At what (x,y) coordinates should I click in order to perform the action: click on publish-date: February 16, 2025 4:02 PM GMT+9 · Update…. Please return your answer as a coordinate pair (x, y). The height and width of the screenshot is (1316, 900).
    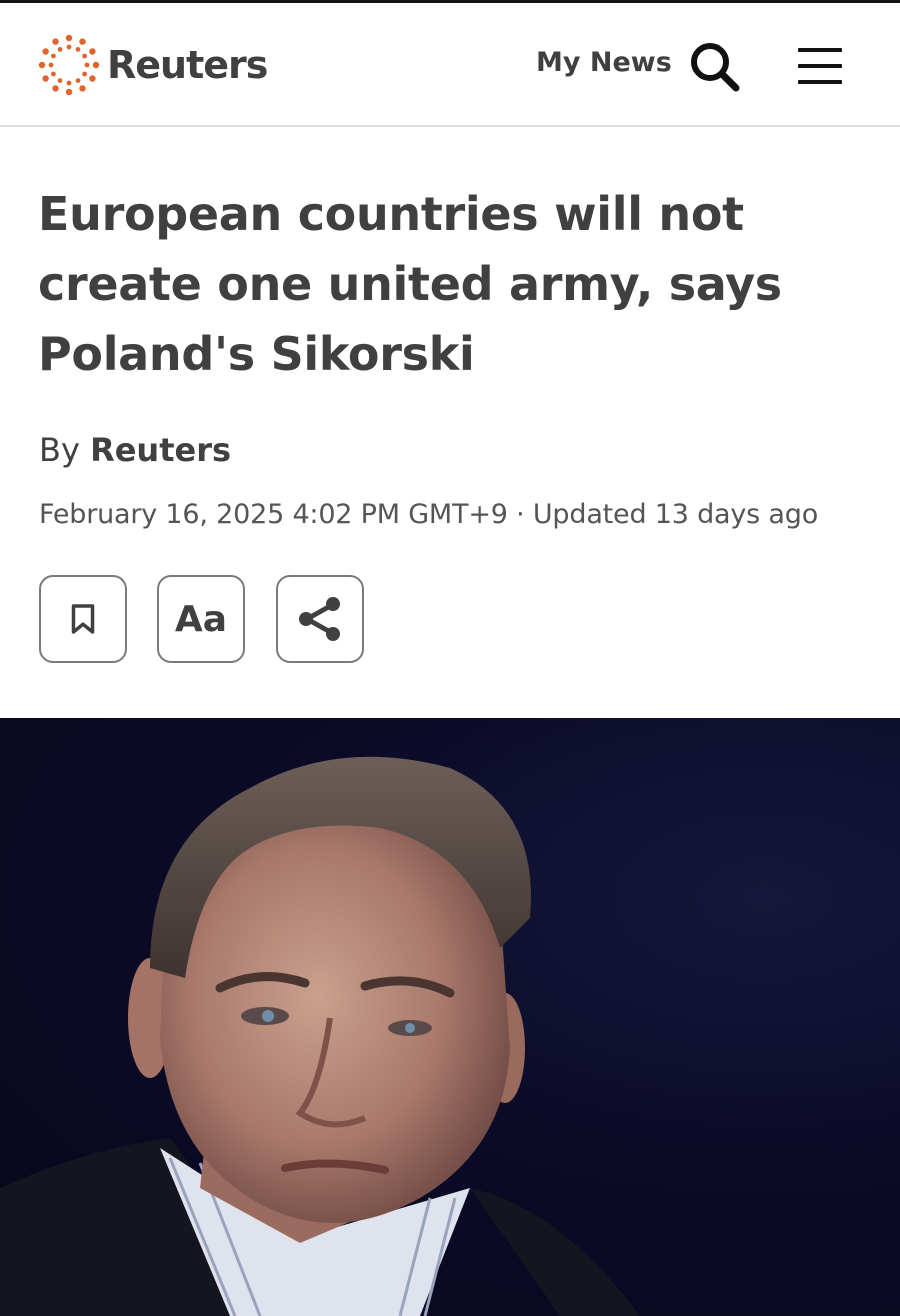
    Looking at the image, I should click on (429, 514).